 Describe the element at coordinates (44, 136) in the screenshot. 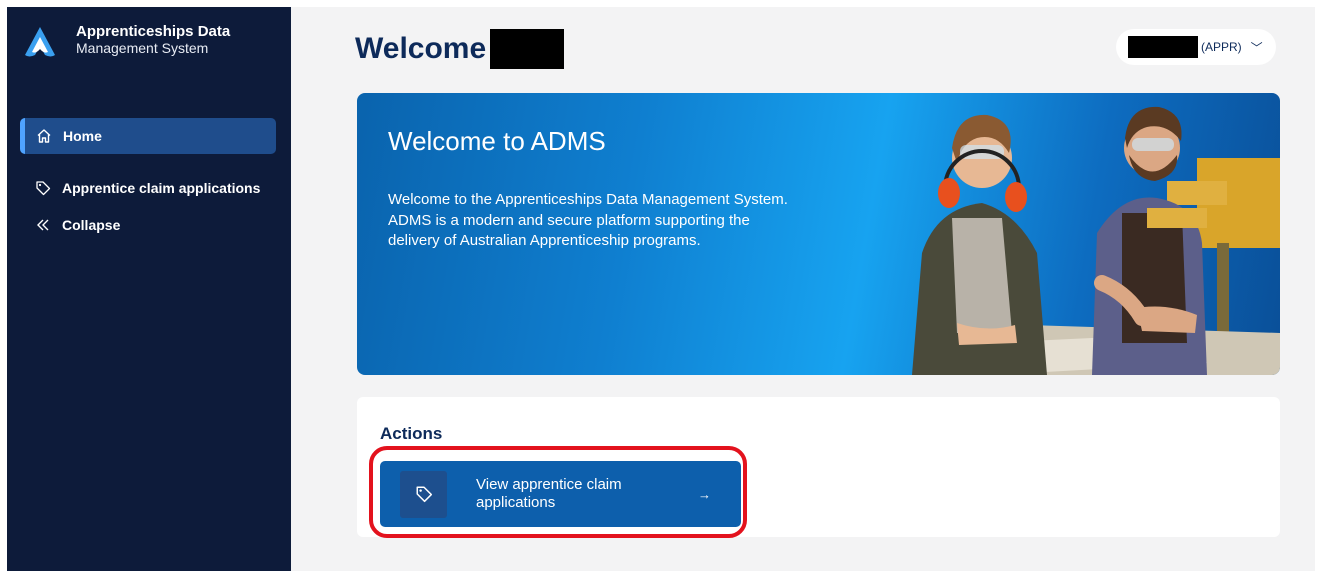

I see `home-icon` at that location.